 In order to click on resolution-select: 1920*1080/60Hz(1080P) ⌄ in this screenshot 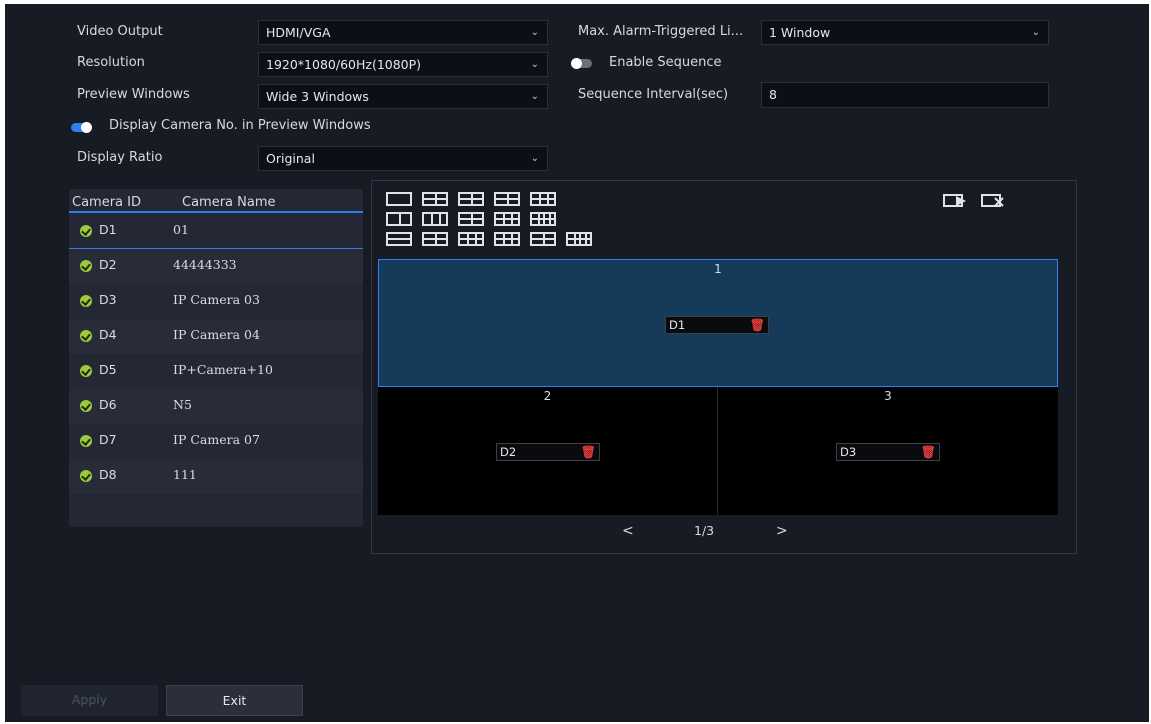, I will do `click(403, 64)`.